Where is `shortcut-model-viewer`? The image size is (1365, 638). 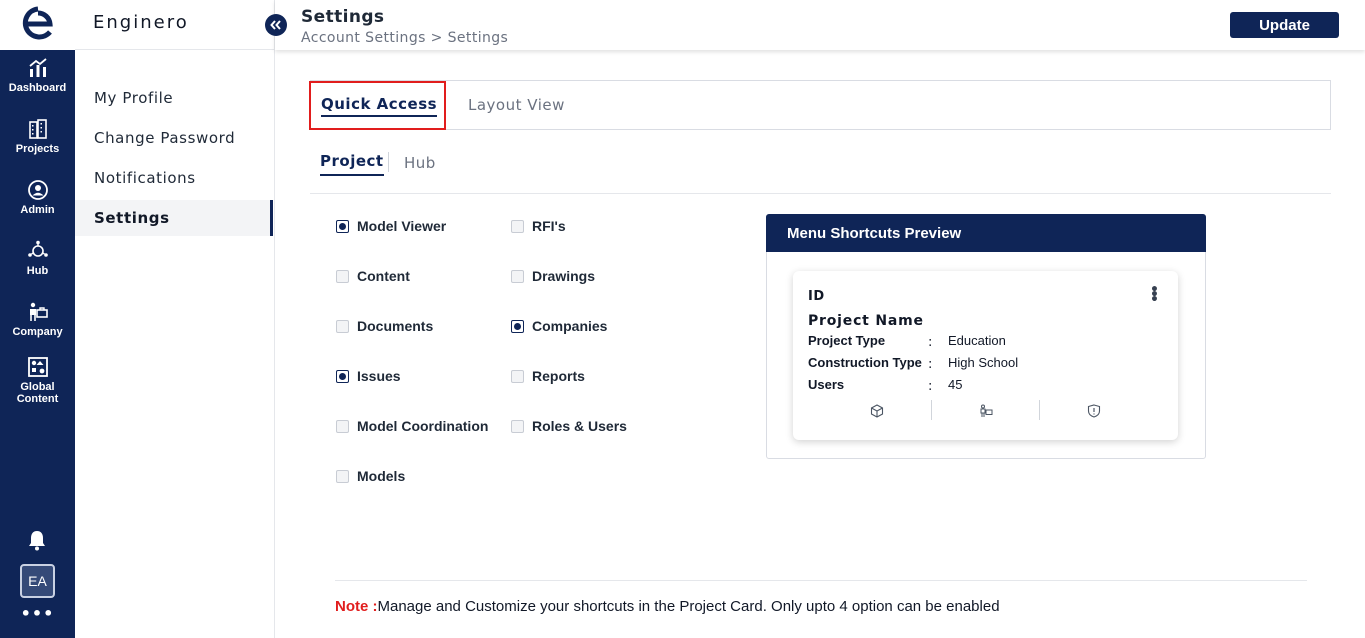
shortcut-model-viewer is located at coordinates (877, 411).